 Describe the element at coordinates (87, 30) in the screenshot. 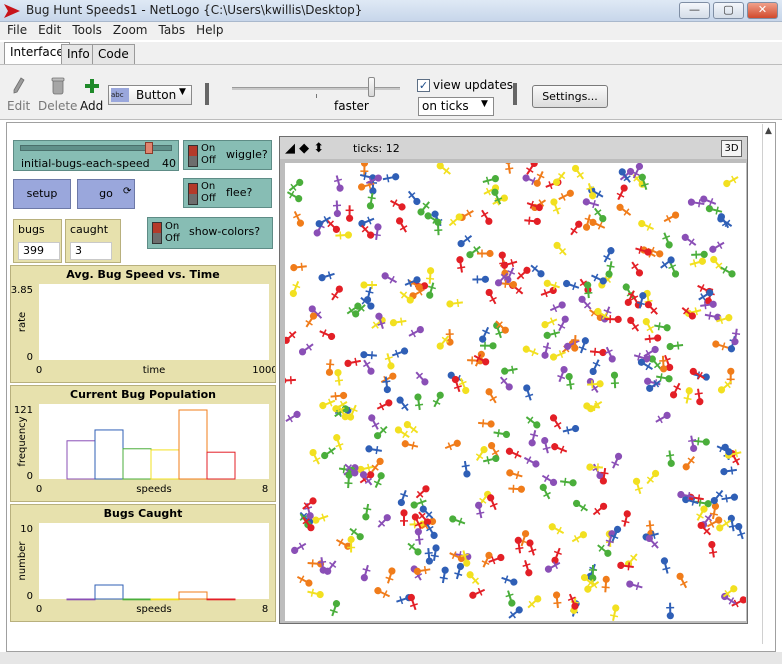

I see `menu-tools: Tools` at that location.